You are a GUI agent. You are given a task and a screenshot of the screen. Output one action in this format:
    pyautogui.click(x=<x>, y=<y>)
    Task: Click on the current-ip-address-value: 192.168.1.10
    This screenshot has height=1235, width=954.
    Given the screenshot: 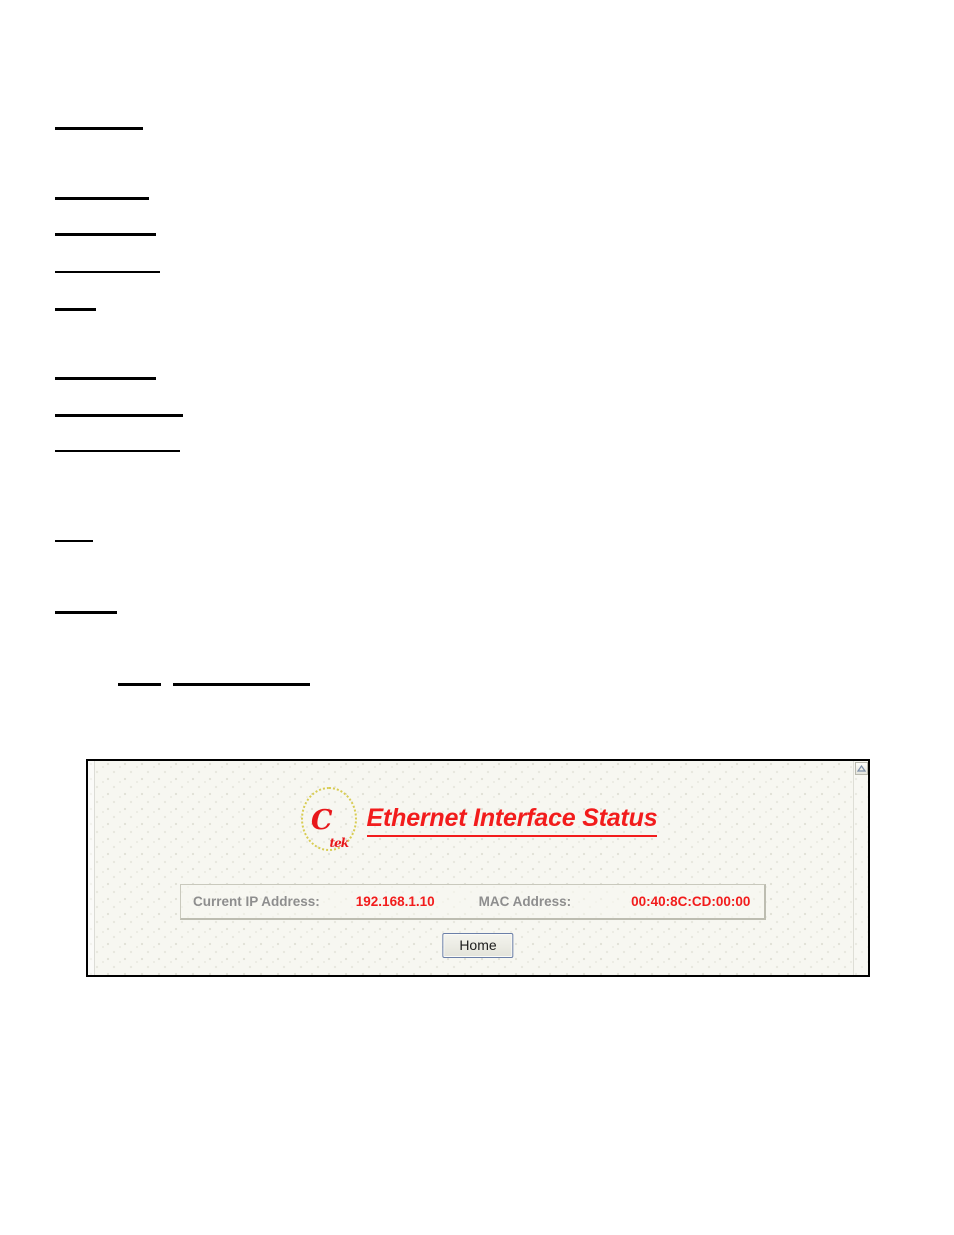 What is the action you would take?
    pyautogui.click(x=395, y=901)
    